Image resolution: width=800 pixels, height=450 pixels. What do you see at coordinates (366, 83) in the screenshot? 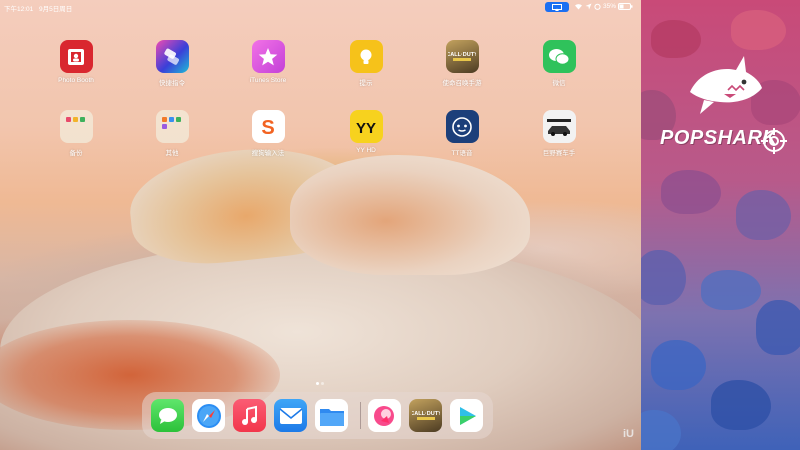
I see `app-label: 提示` at bounding box center [366, 83].